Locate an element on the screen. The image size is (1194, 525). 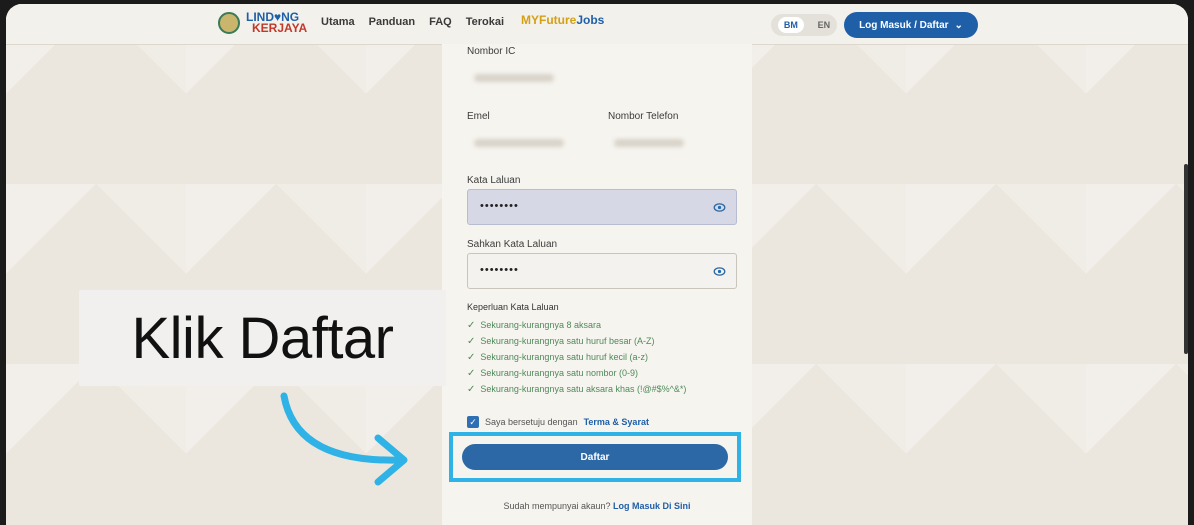
terms-checkbox: ✓ is located at coordinates (473, 422).